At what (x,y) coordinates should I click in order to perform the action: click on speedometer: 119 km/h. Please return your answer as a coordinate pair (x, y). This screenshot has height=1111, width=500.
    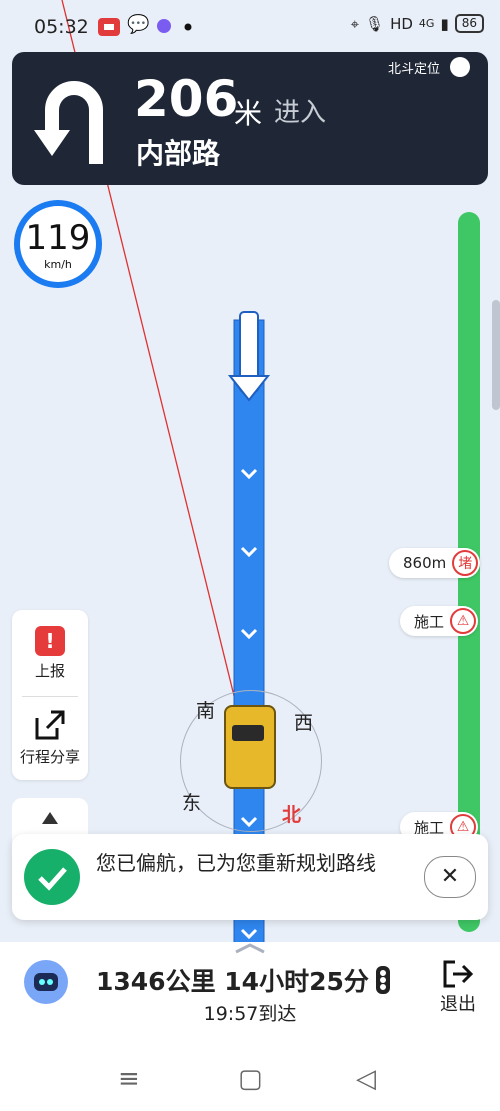
    Looking at the image, I should click on (58, 244).